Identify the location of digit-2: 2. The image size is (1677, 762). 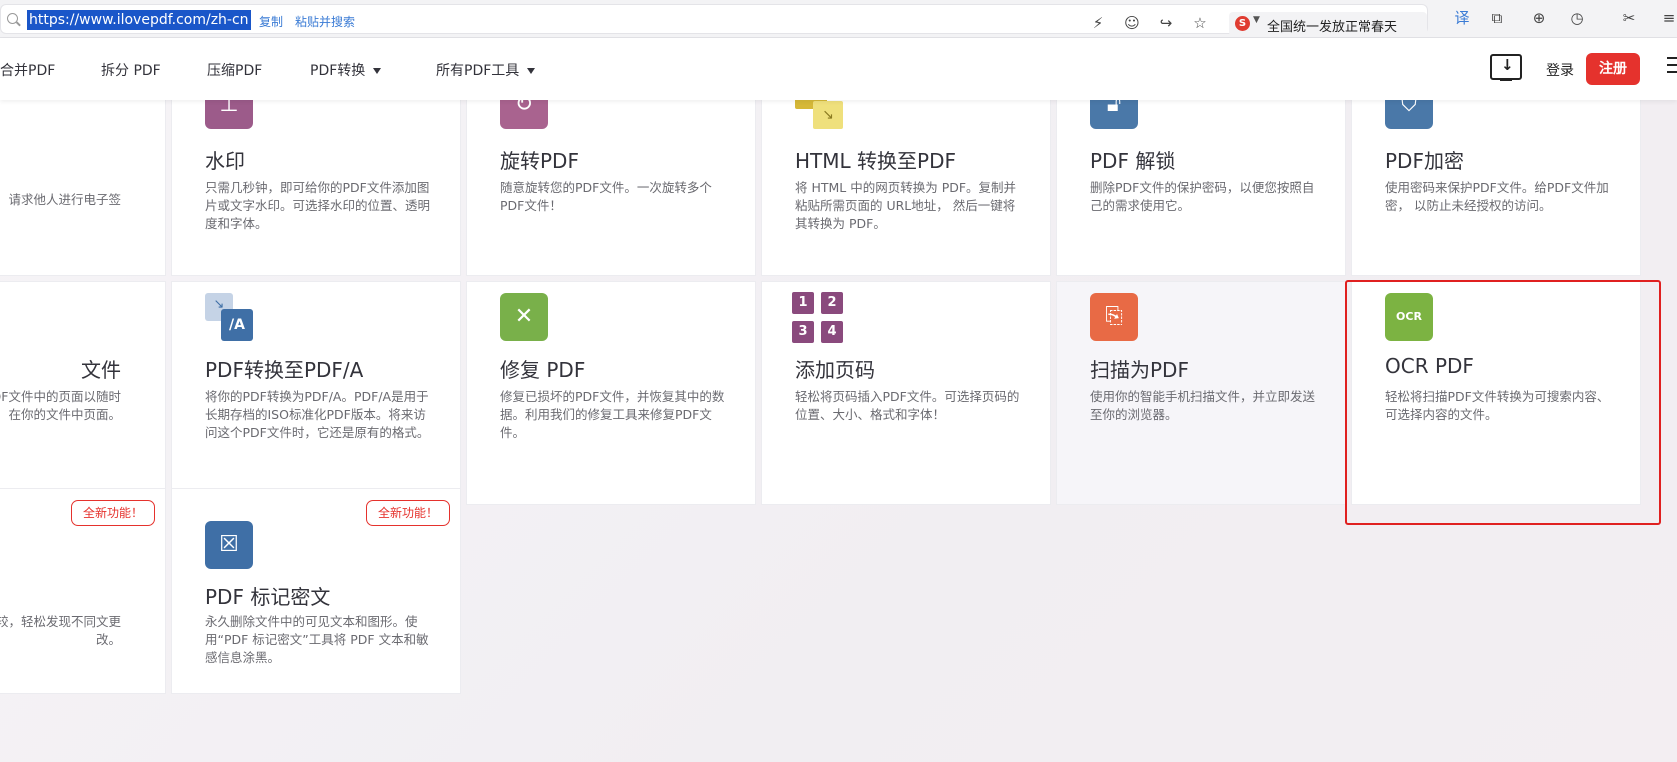
(832, 303).